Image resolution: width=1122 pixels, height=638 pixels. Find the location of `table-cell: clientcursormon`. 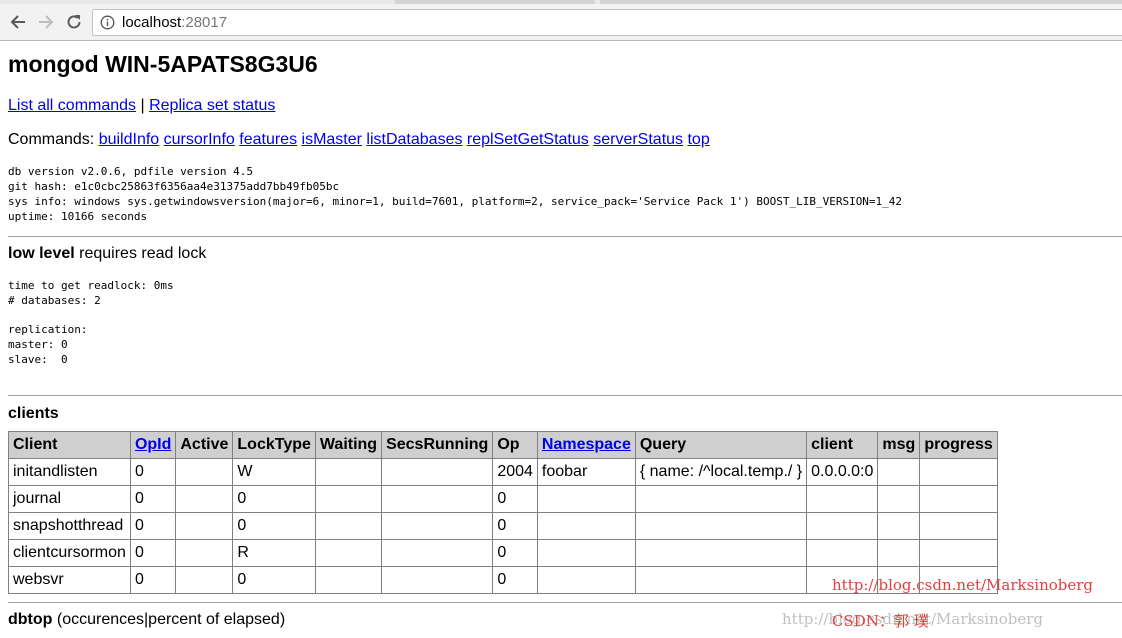

table-cell: clientcursormon is located at coordinates (69, 553).